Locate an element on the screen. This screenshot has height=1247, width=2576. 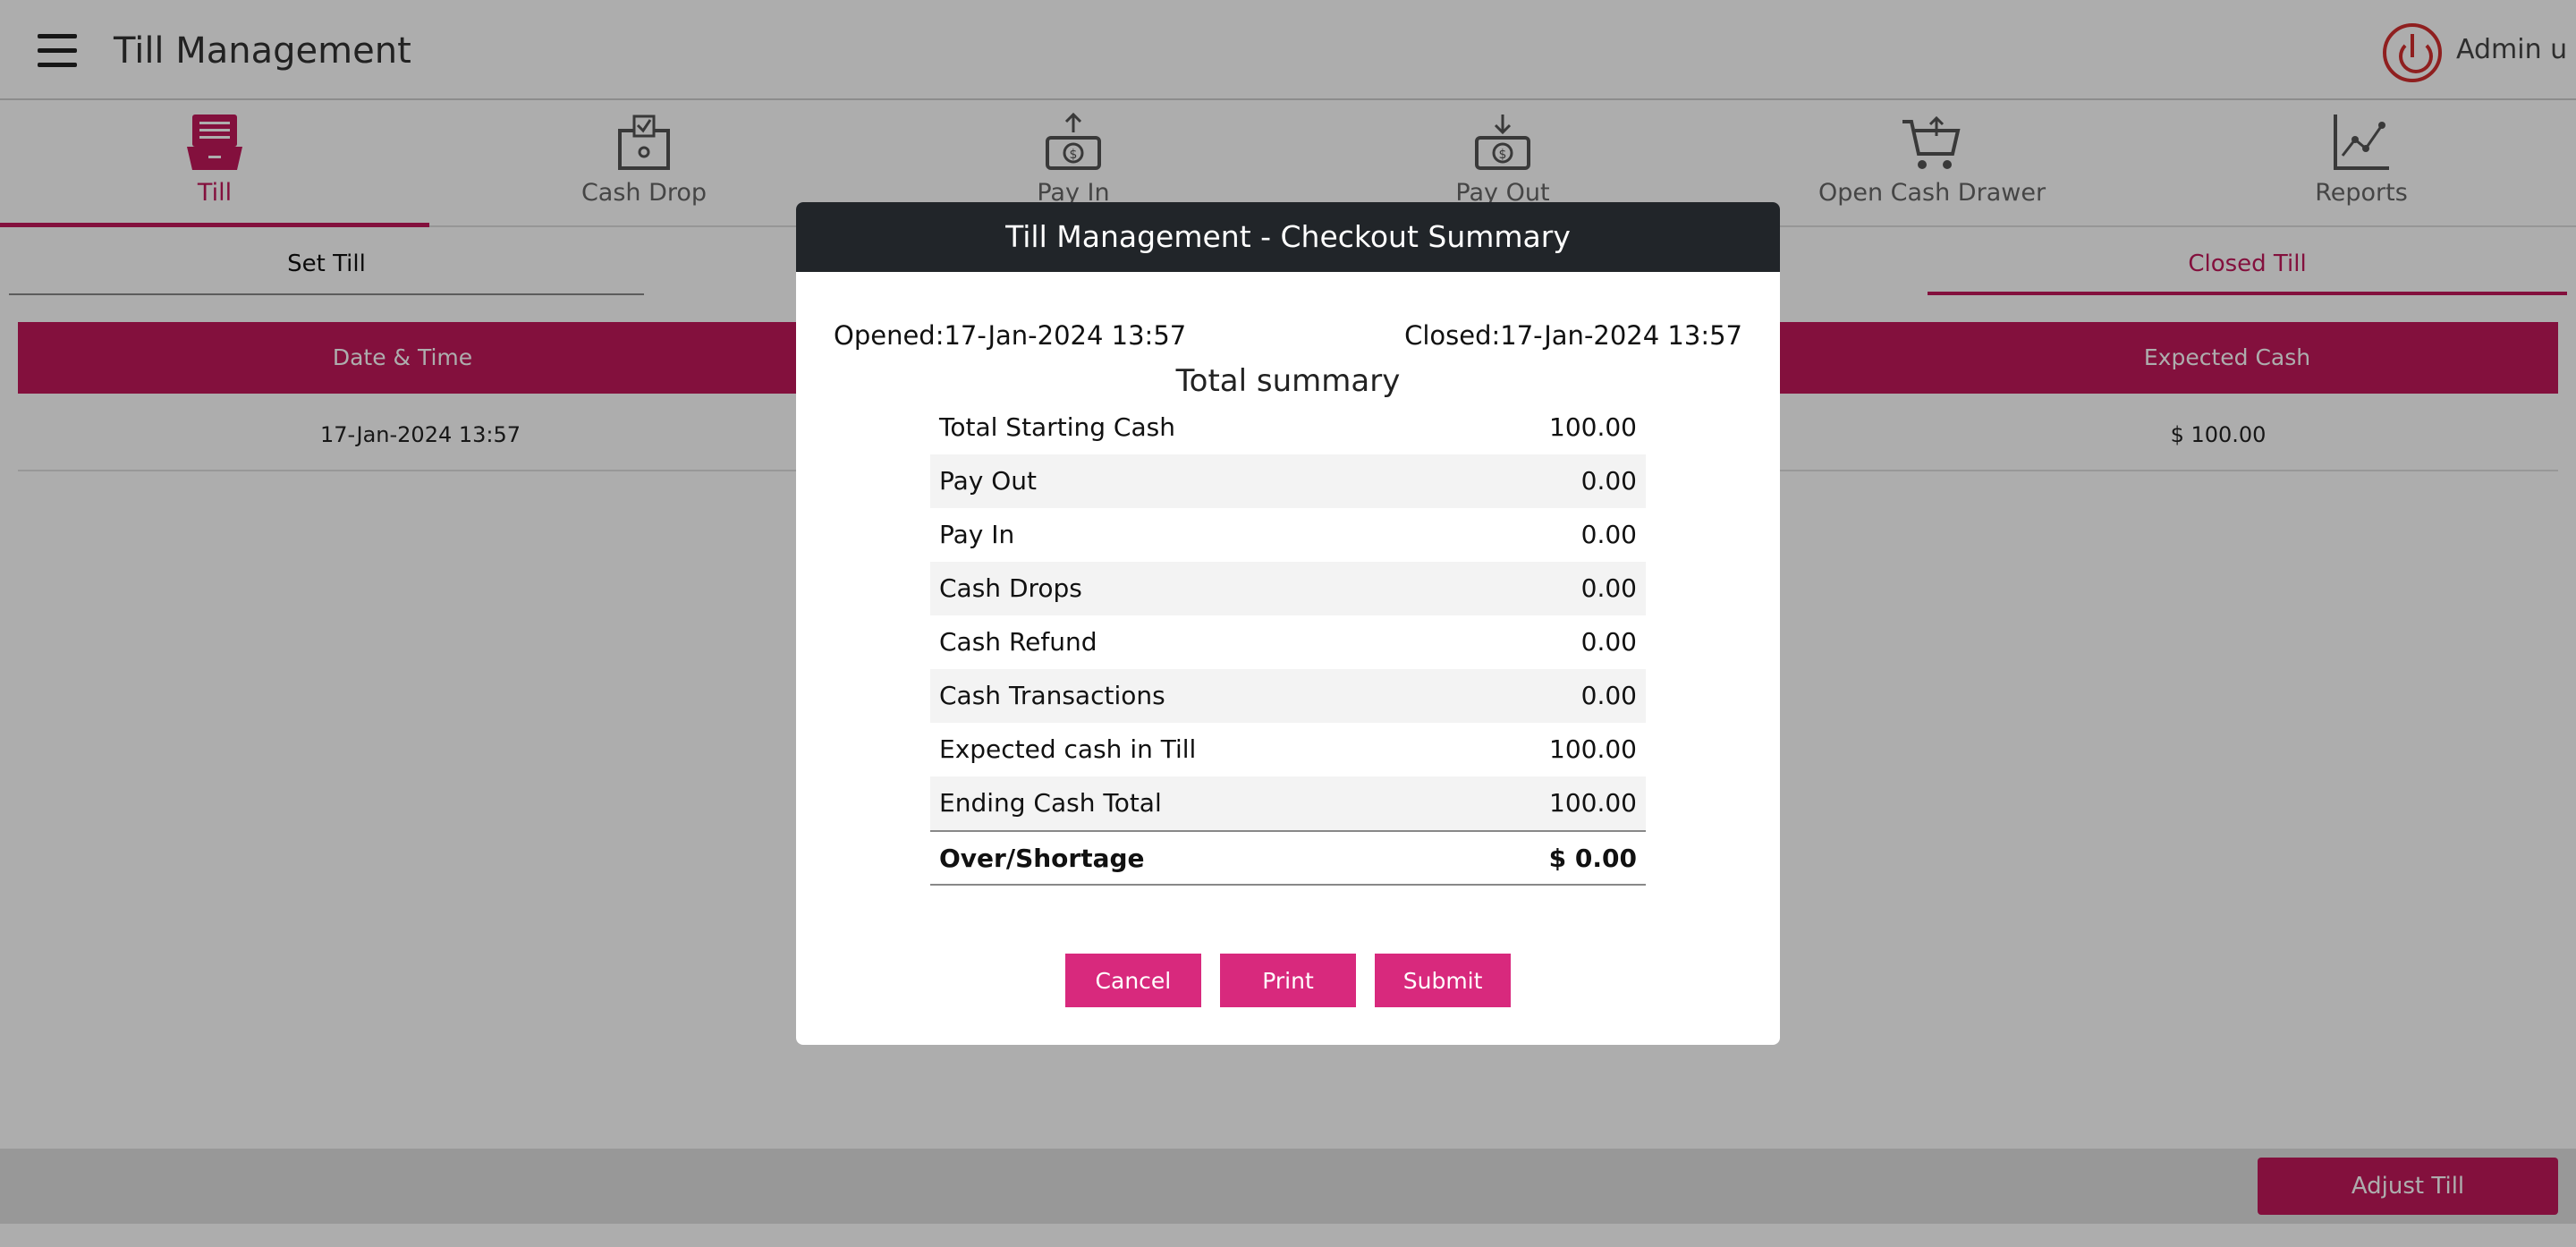
summary-row: Expected cash in Till 100.00 is located at coordinates (1288, 749).